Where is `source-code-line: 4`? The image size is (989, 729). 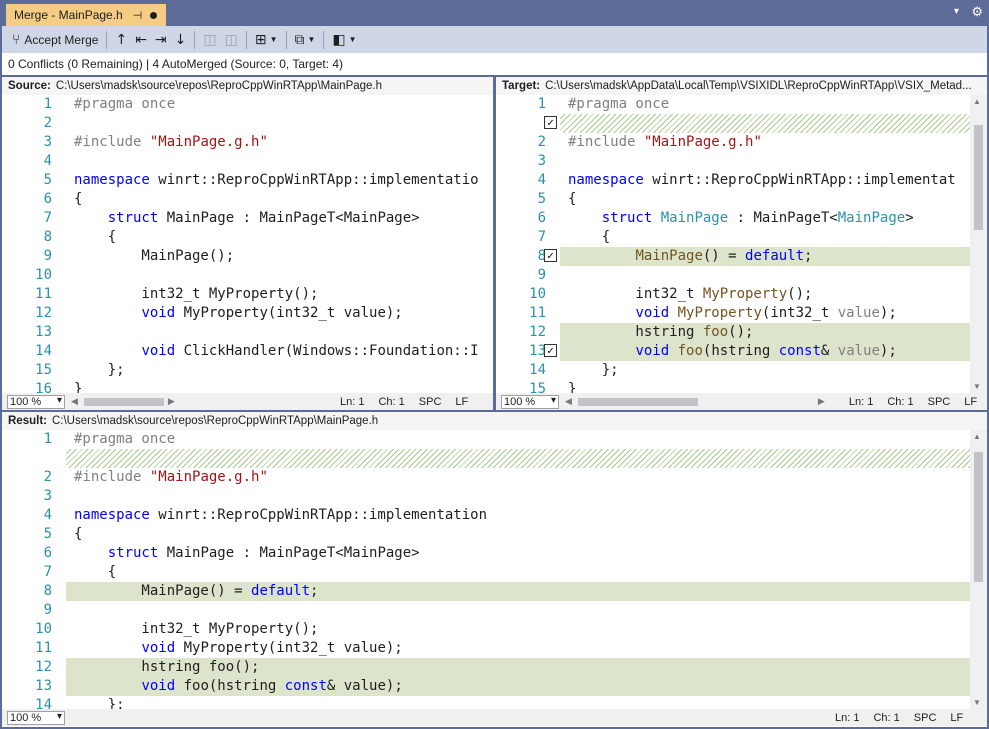
source-code-line: 4 is located at coordinates (247, 161).